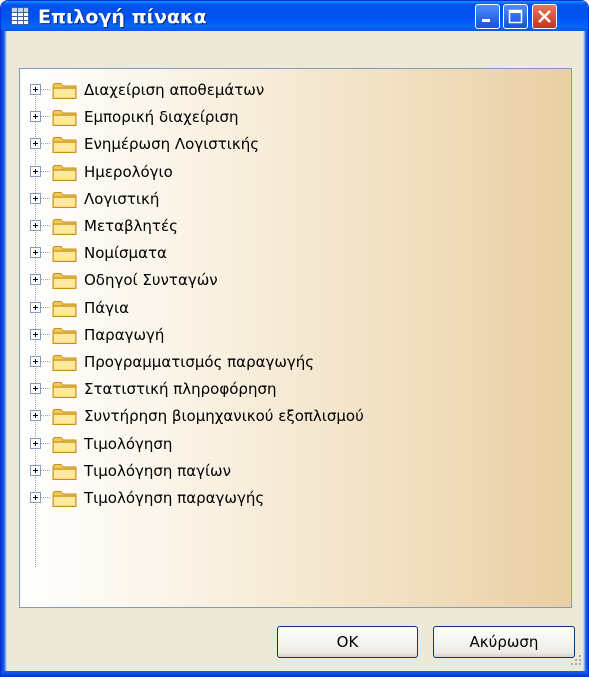  I want to click on maximize-icon, so click(515, 16).